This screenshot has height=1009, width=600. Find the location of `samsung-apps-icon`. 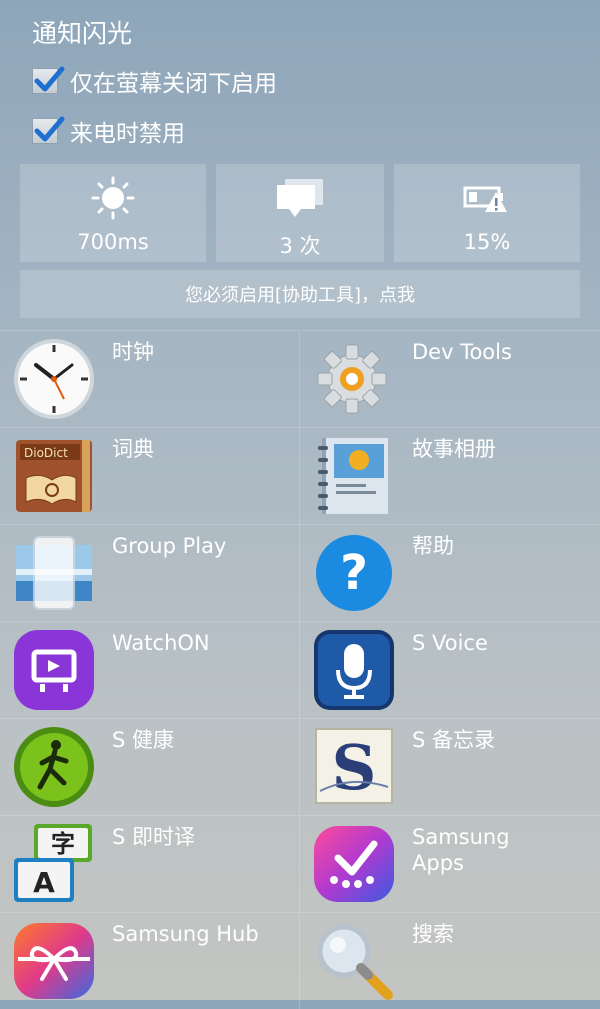

samsung-apps-icon is located at coordinates (354, 864).